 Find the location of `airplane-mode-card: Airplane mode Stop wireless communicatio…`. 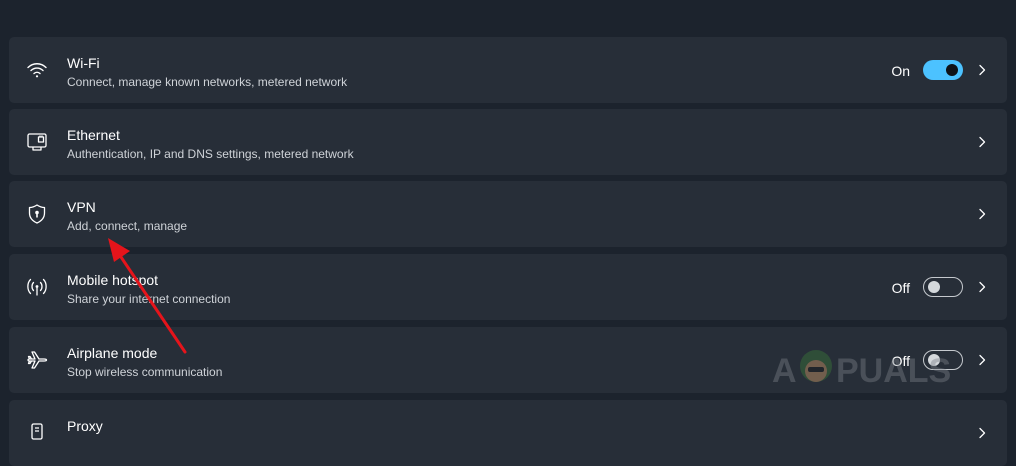

airplane-mode-card: Airplane mode Stop wireless communicatio… is located at coordinates (508, 360).